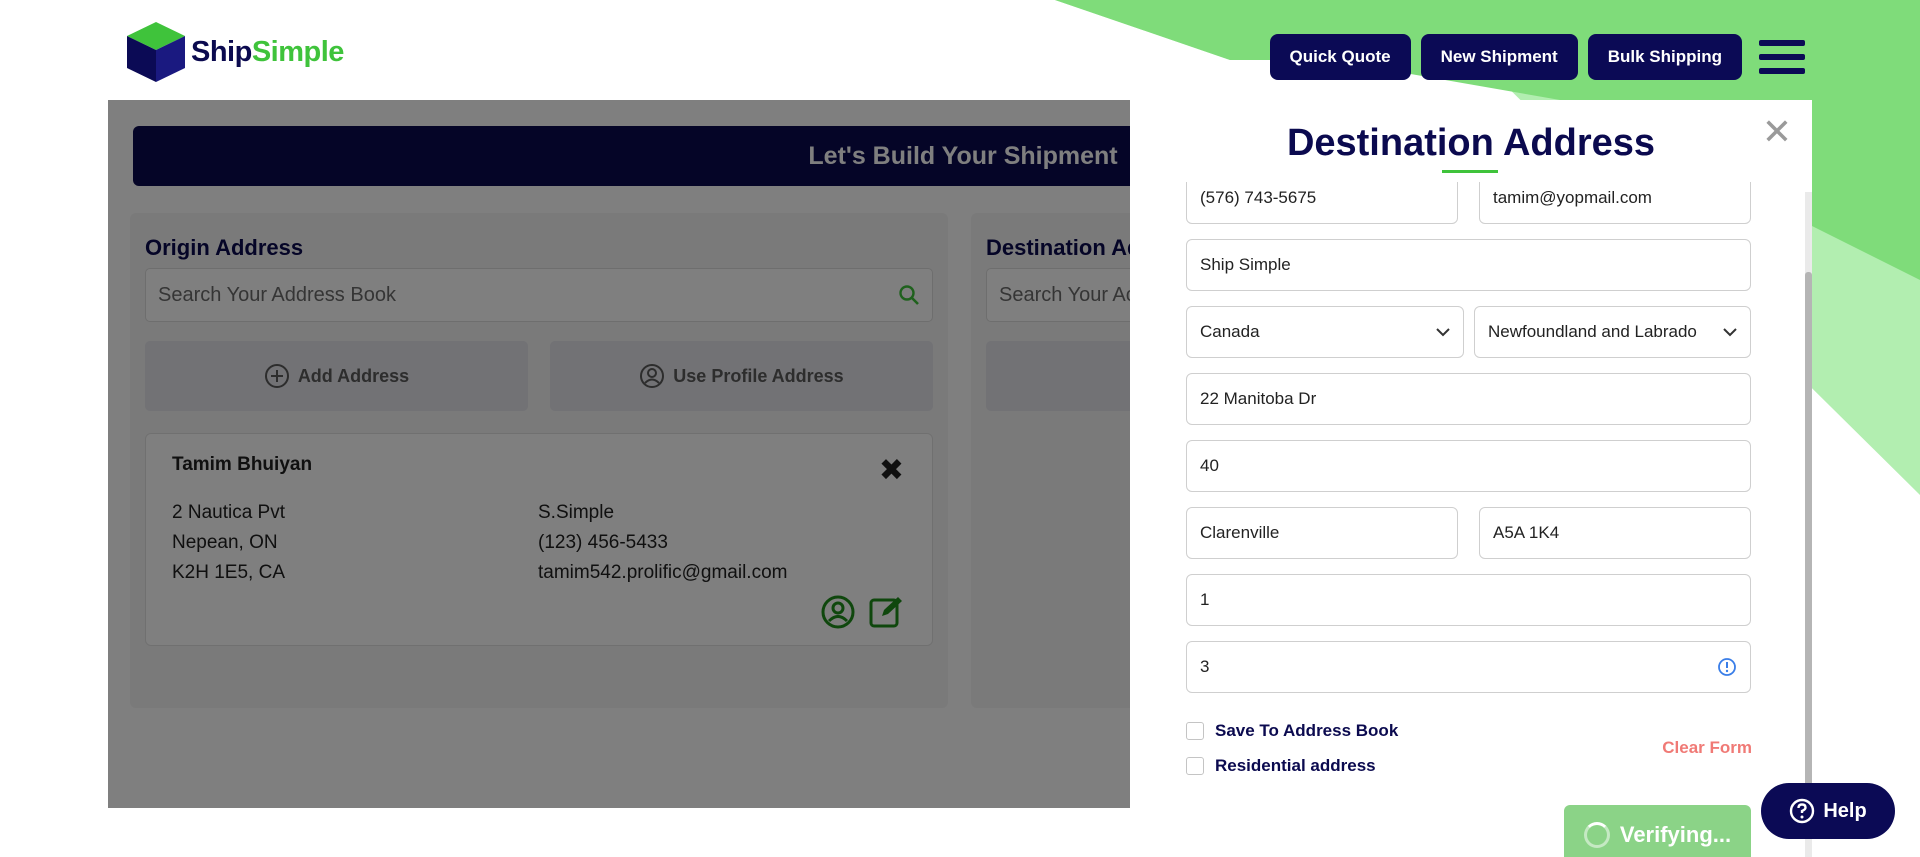  Describe the element at coordinates (1195, 766) in the screenshot. I see `residential-address-checkbox` at that location.